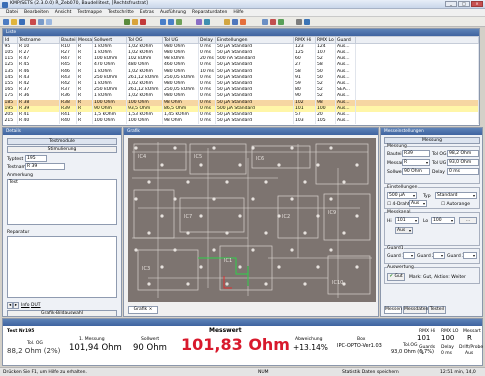 The width and height of the screenshot is (485, 376). Describe the element at coordinates (417, 121) in the screenshot. I see `table-cell-spacer` at that location.